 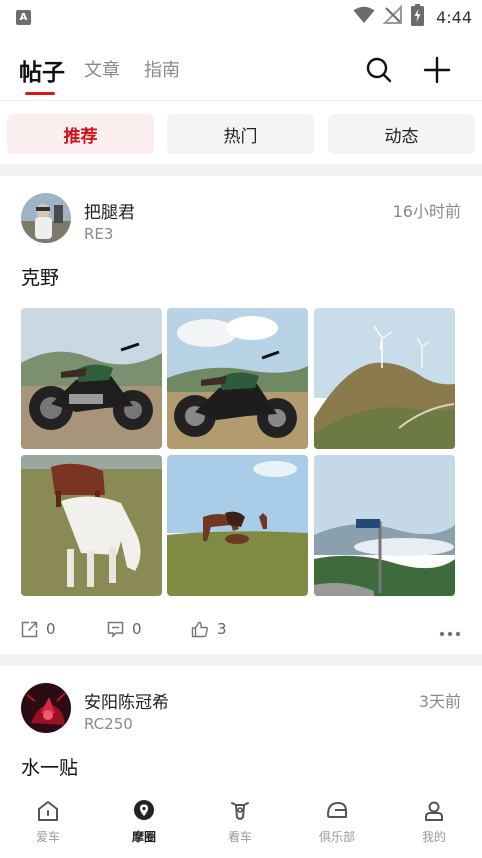 I want to click on post-time: 3天前, so click(x=439, y=701).